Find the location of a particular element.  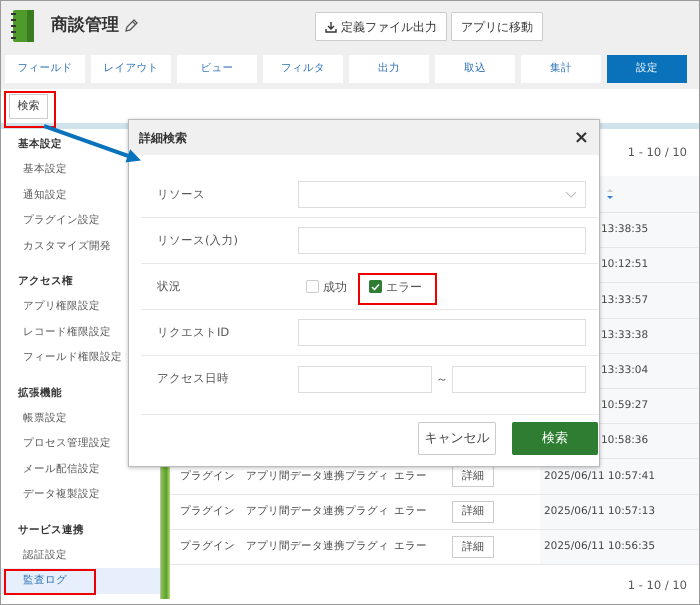

field-label: リクエストID is located at coordinates (193, 332).